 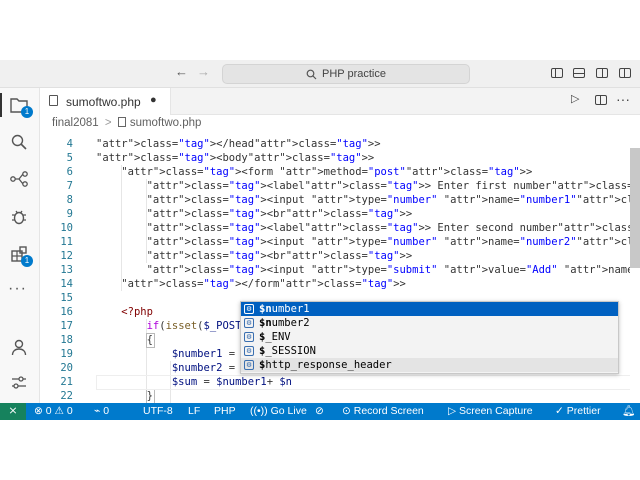 What do you see at coordinates (66, 340) in the screenshot?
I see `line-number: 18` at bounding box center [66, 340].